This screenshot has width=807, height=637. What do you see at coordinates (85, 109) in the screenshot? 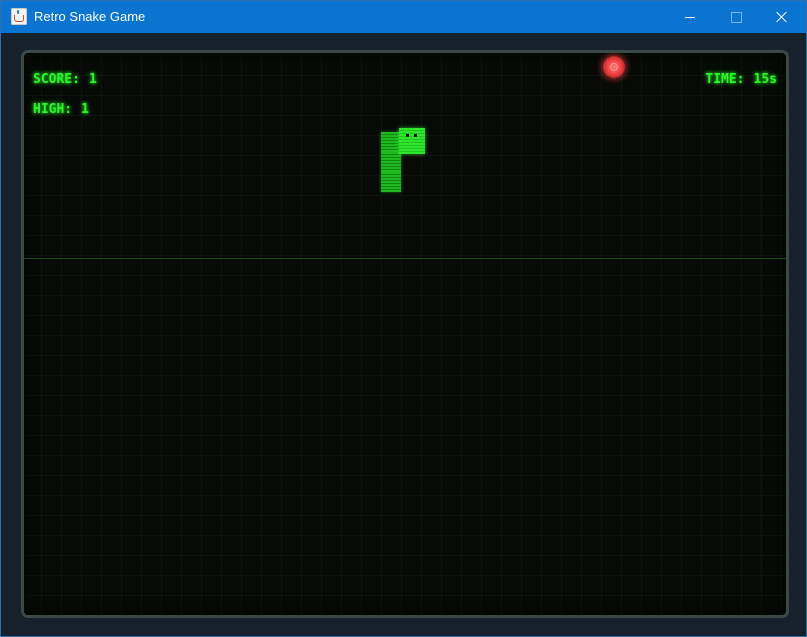
I see `high-score-value: 1` at bounding box center [85, 109].